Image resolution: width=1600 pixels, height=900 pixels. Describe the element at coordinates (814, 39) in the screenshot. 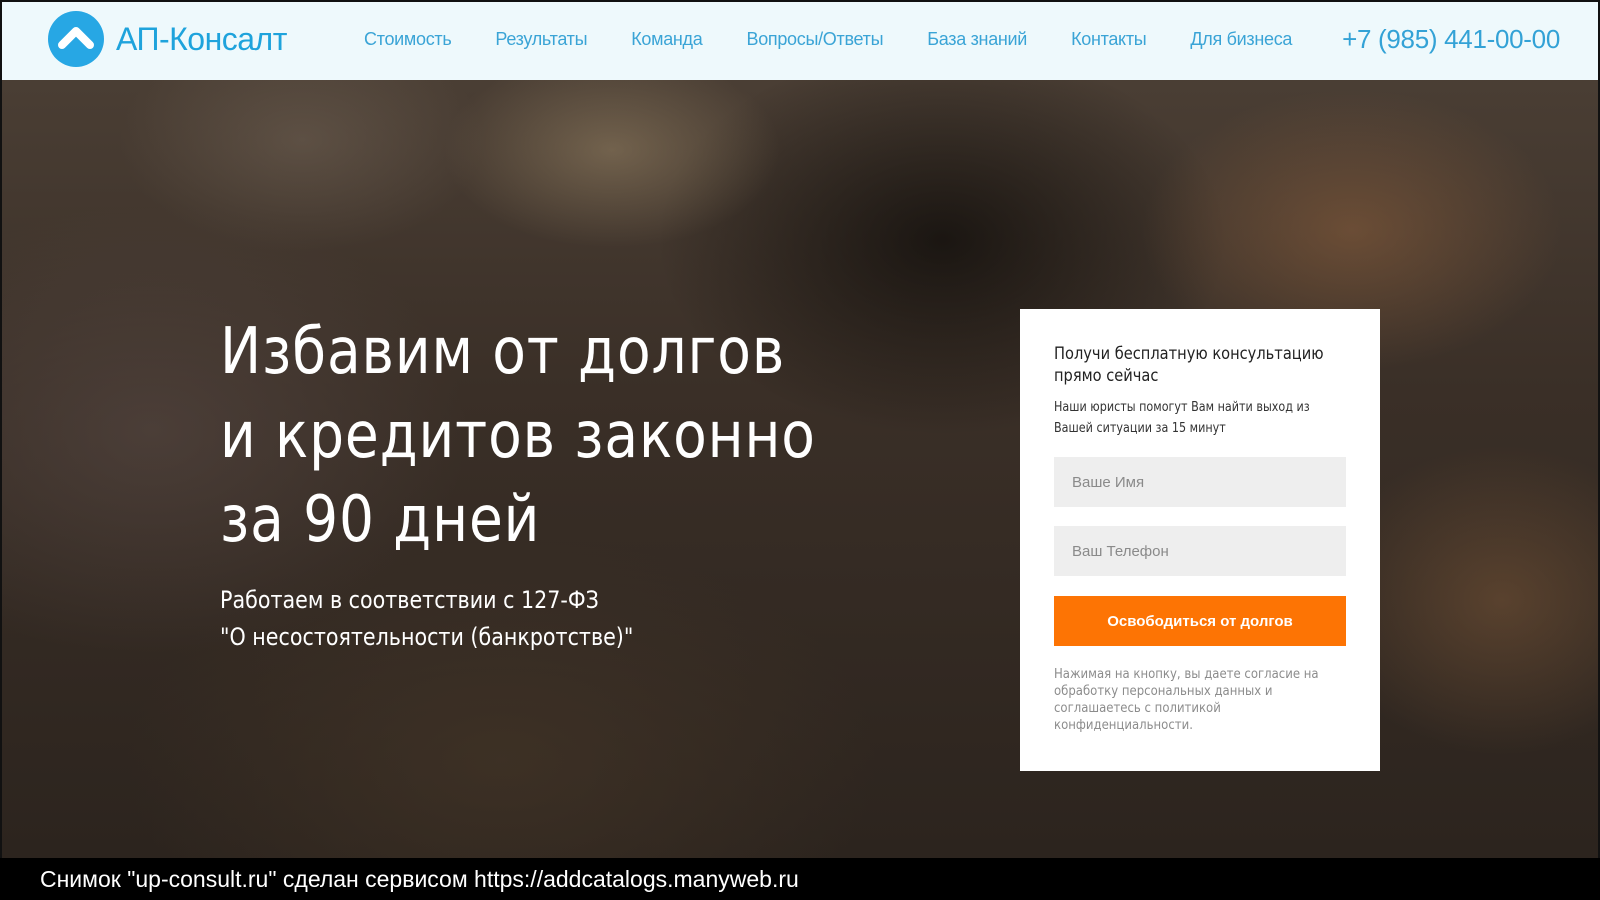

I see `nav-item-faq: Вопросы/Ответы` at that location.